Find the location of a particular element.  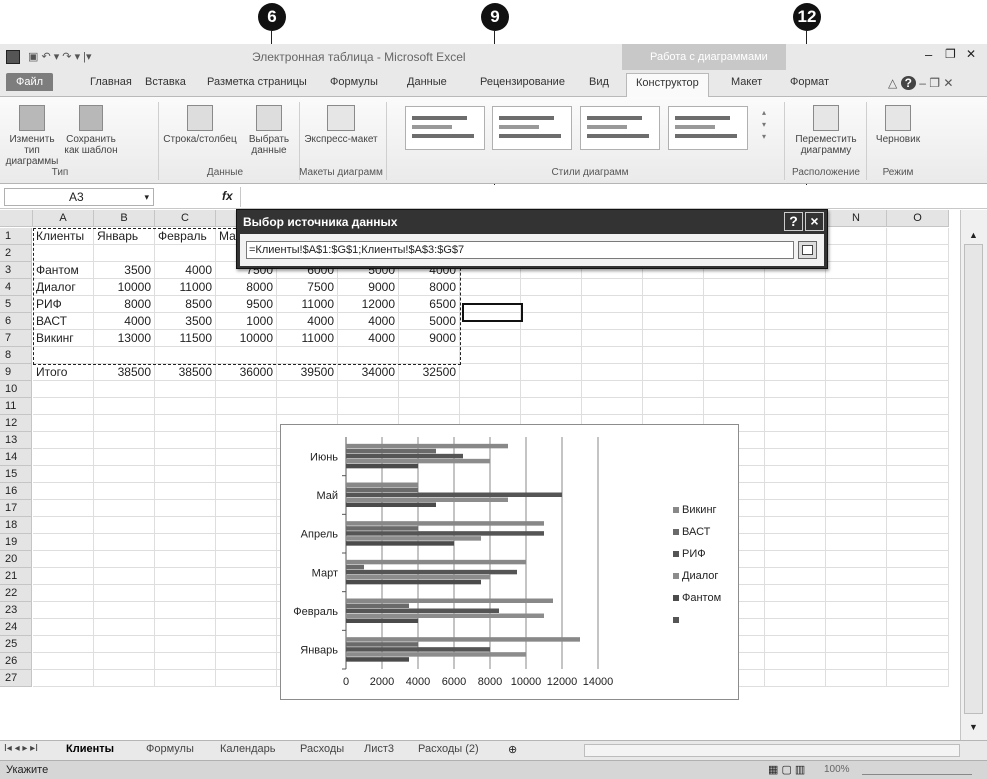

sheet-nav-icons: I◂ ◂ ▸ ▸I is located at coordinates (21, 748).